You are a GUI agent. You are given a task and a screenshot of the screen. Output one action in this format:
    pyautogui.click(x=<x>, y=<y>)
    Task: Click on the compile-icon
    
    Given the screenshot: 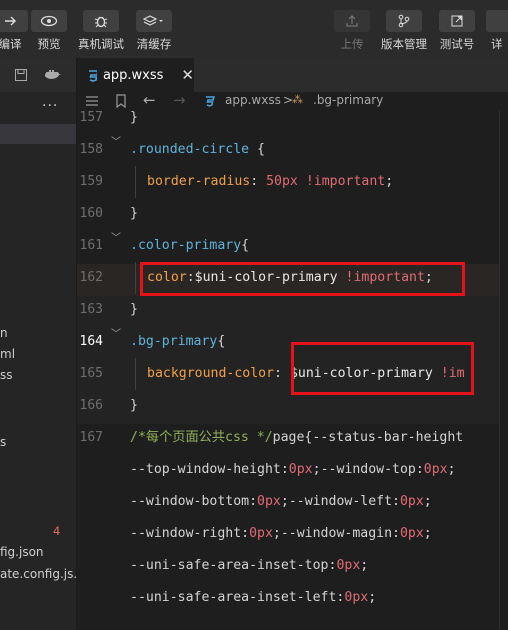 What is the action you would take?
    pyautogui.click(x=14, y=21)
    